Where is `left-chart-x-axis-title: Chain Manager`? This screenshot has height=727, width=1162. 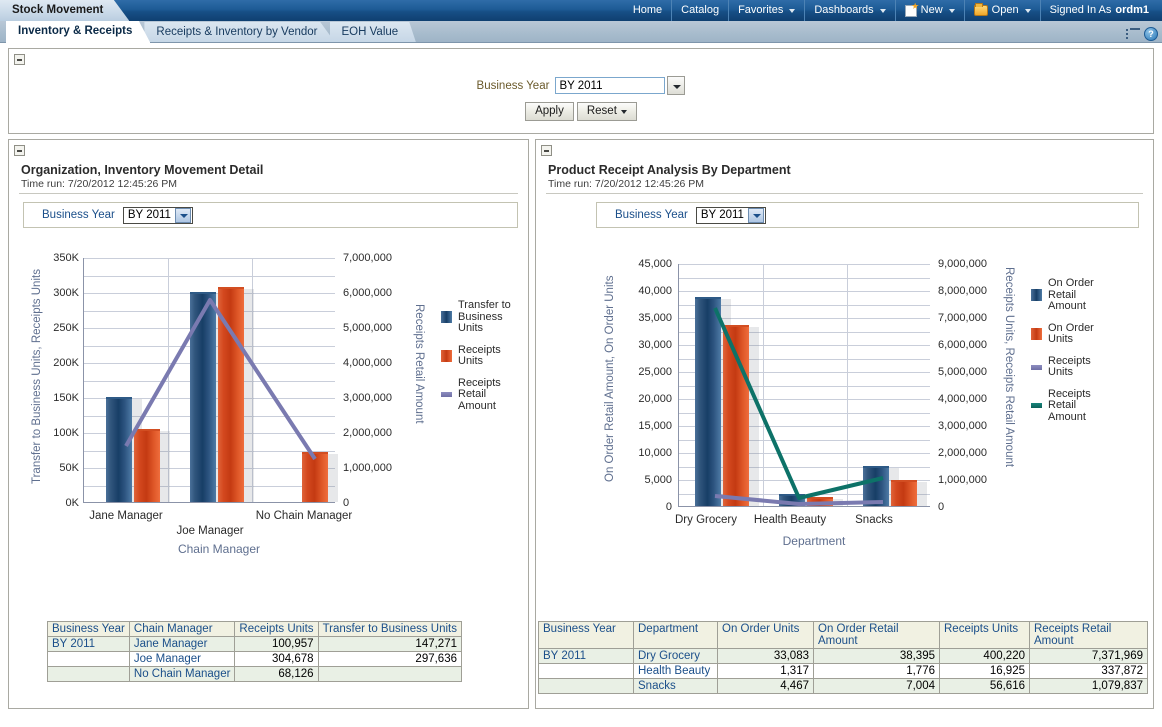 left-chart-x-axis-title: Chain Manager is located at coordinates (219, 549).